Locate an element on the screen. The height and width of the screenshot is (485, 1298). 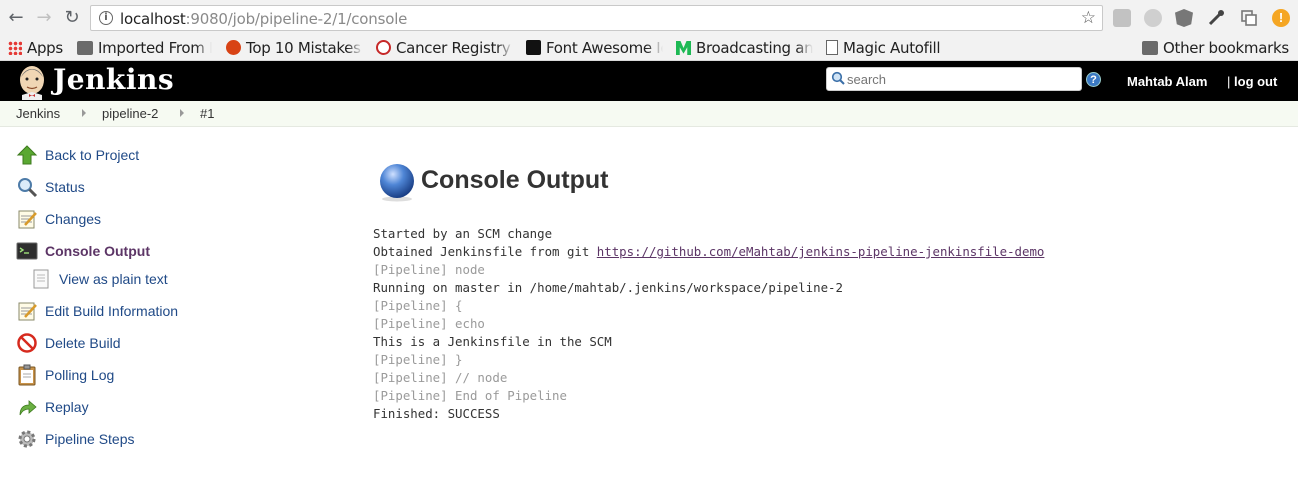
tabs-extension-icon is located at coordinates (1249, 18).